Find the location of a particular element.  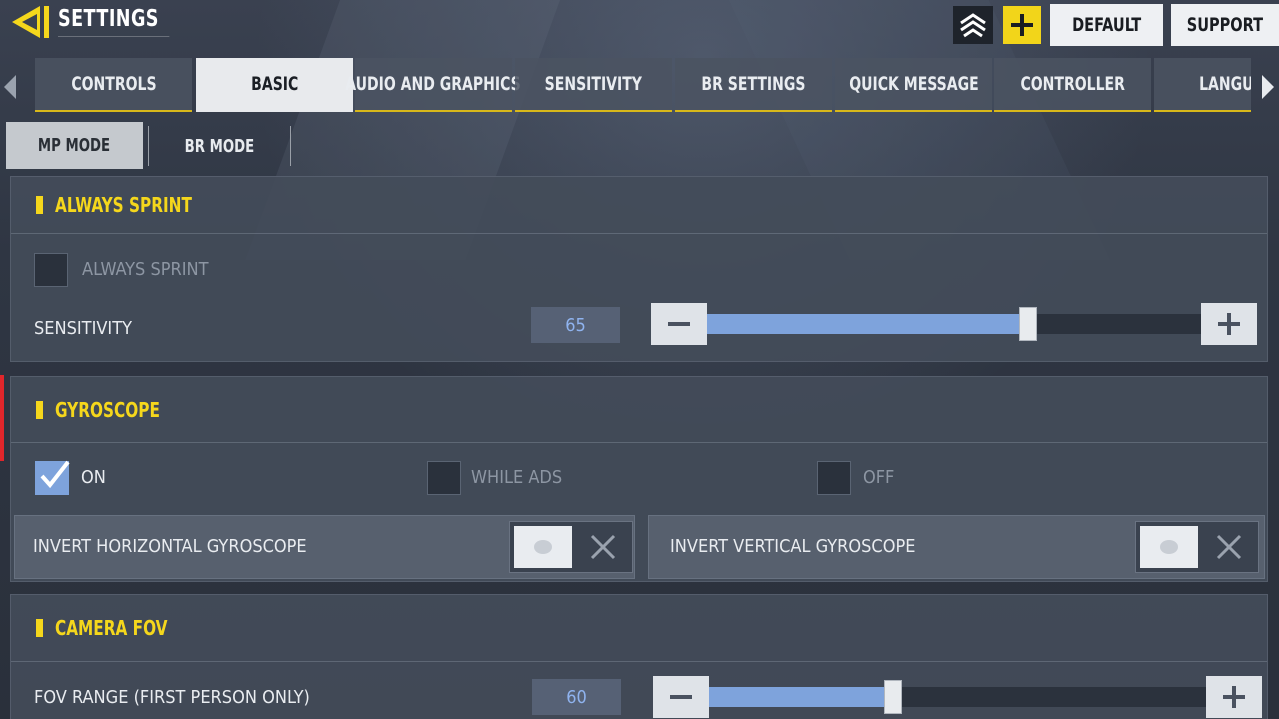

tab-label: CONTROLLER is located at coordinates (1072, 84).